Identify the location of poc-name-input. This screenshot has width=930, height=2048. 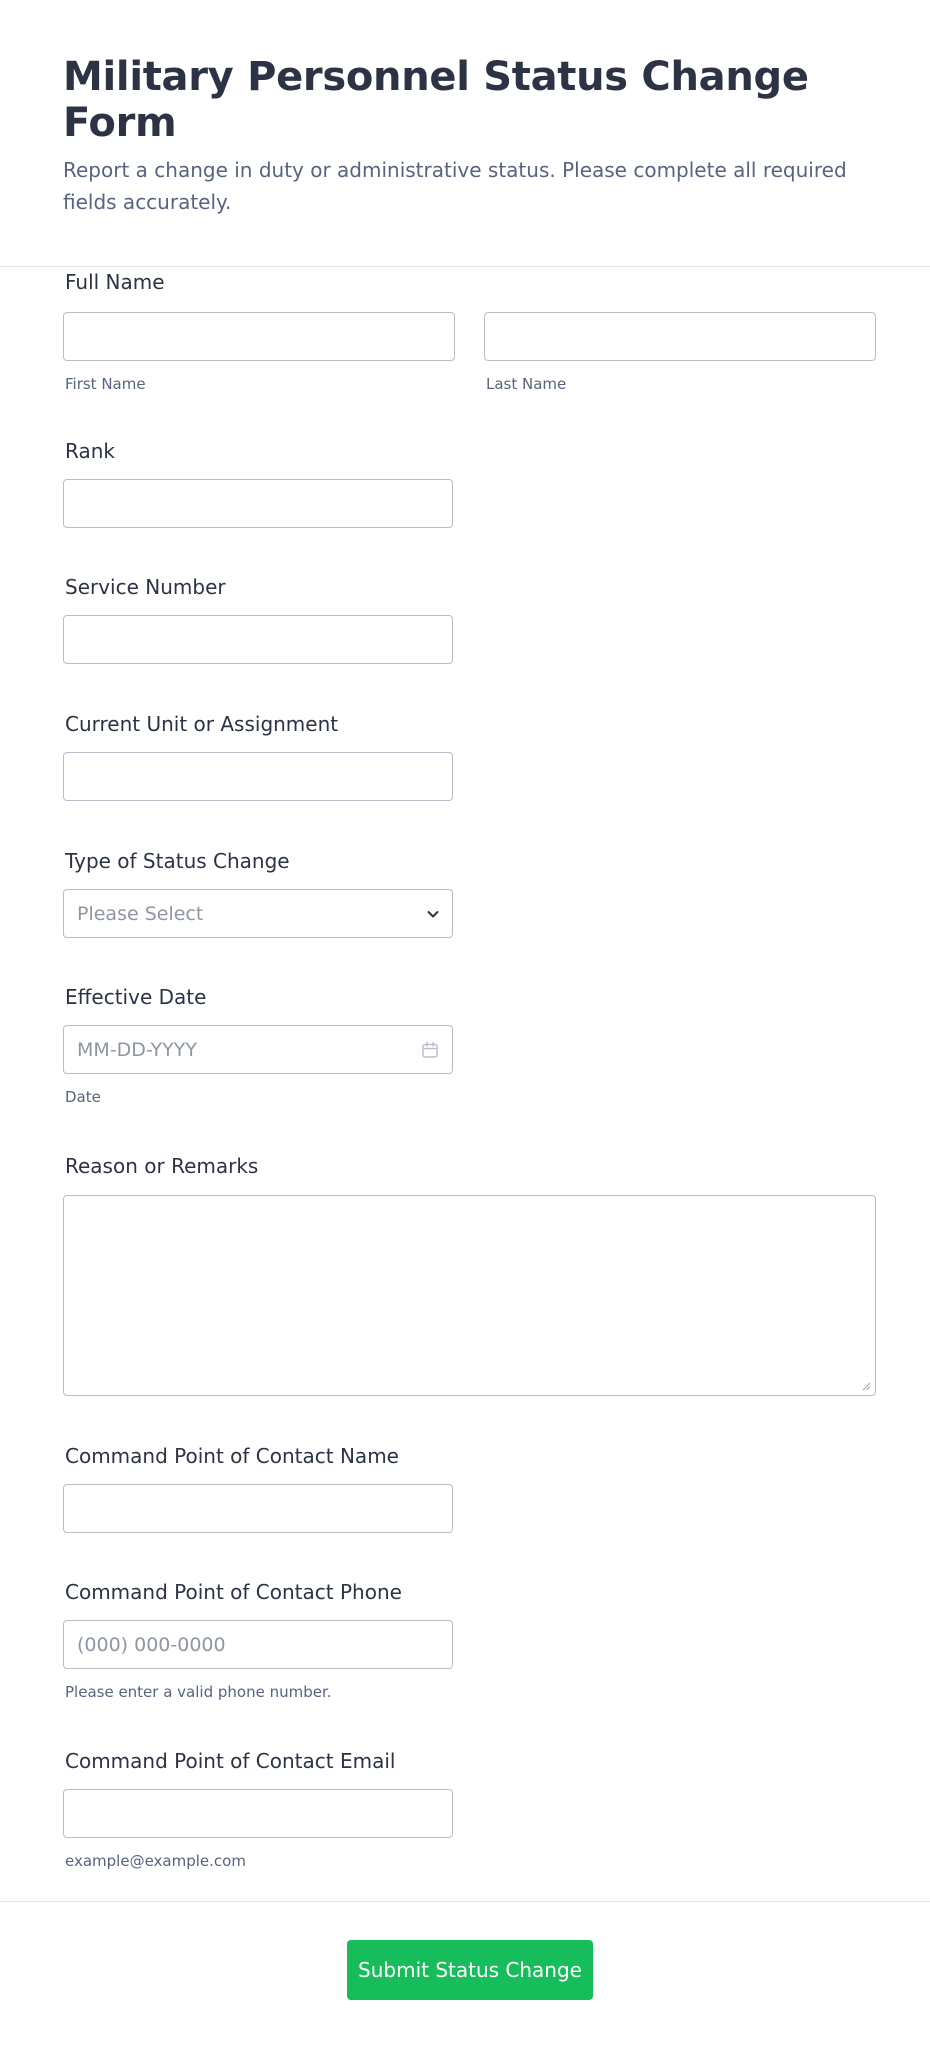
(258, 1508).